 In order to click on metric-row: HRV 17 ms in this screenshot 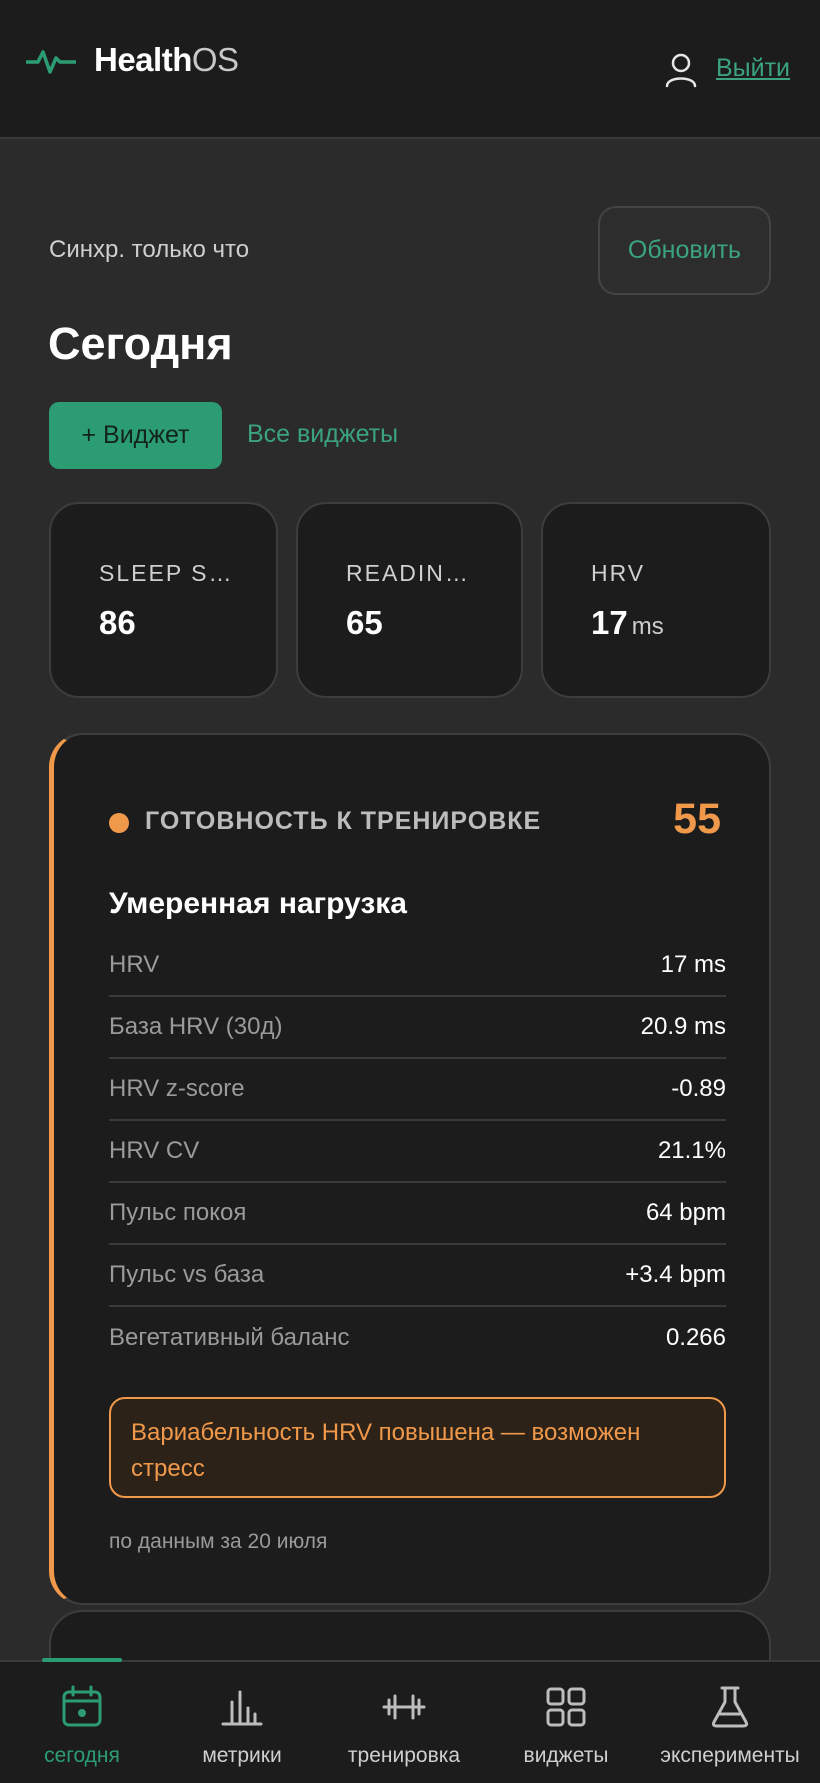, I will do `click(417, 966)`.